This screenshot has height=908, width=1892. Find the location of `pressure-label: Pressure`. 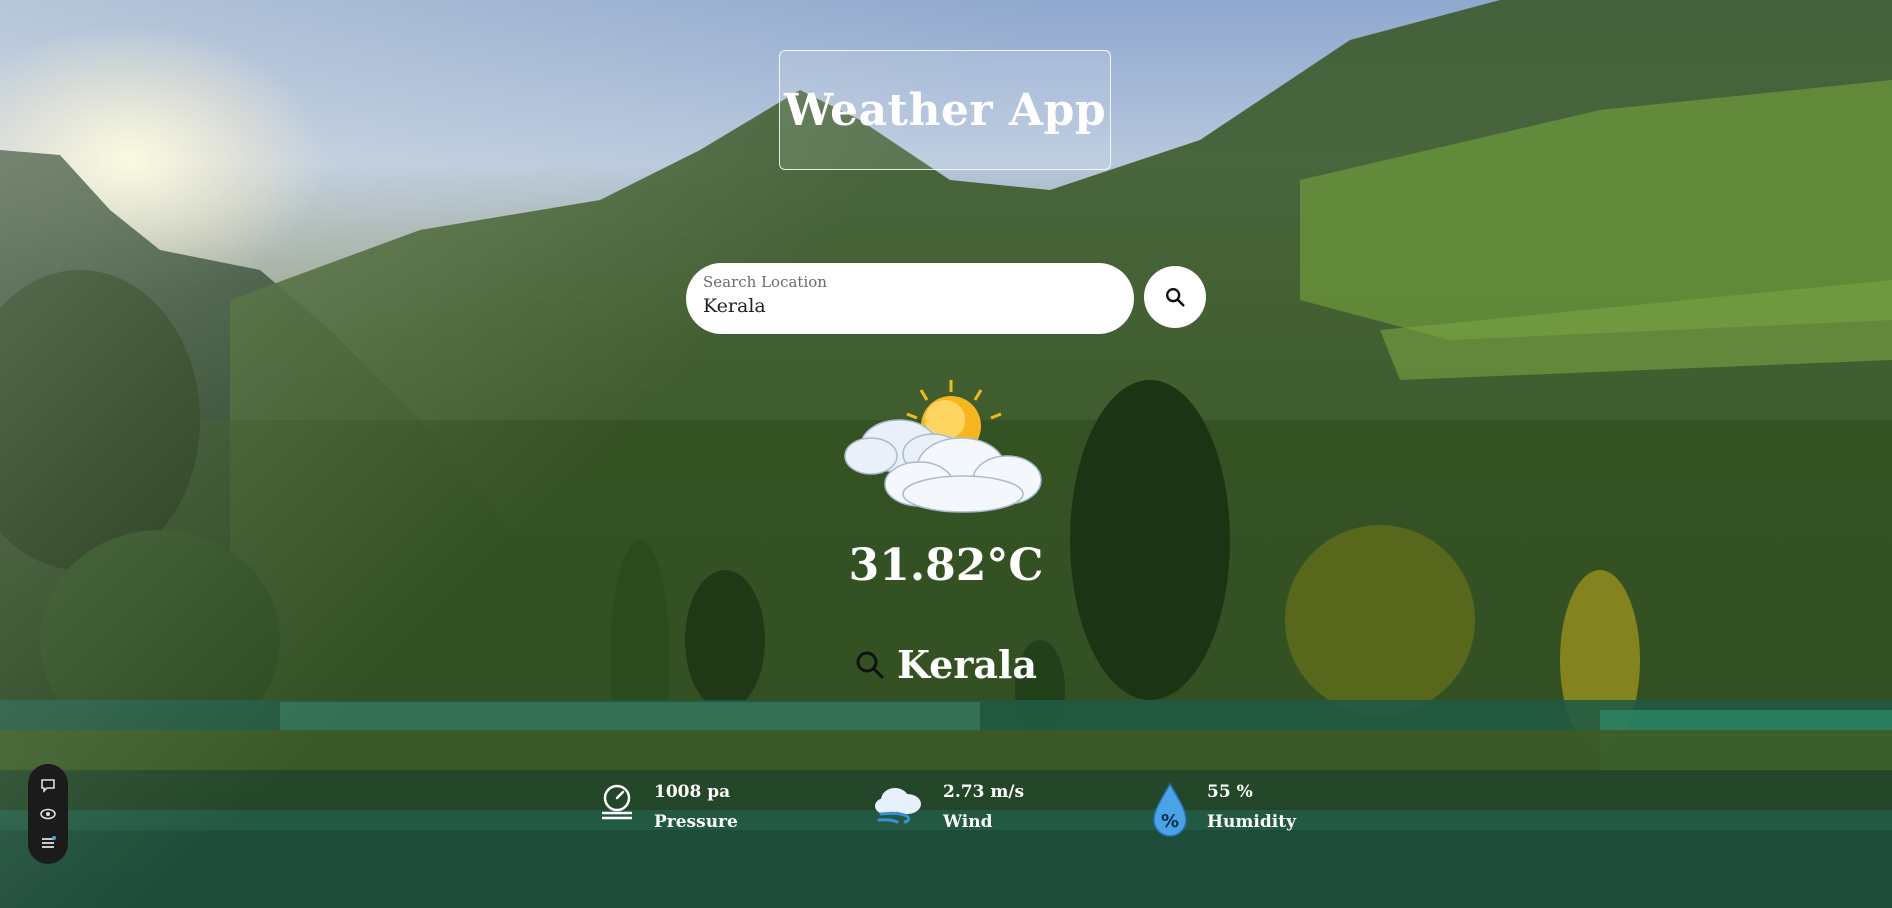

pressure-label: Pressure is located at coordinates (696, 822).